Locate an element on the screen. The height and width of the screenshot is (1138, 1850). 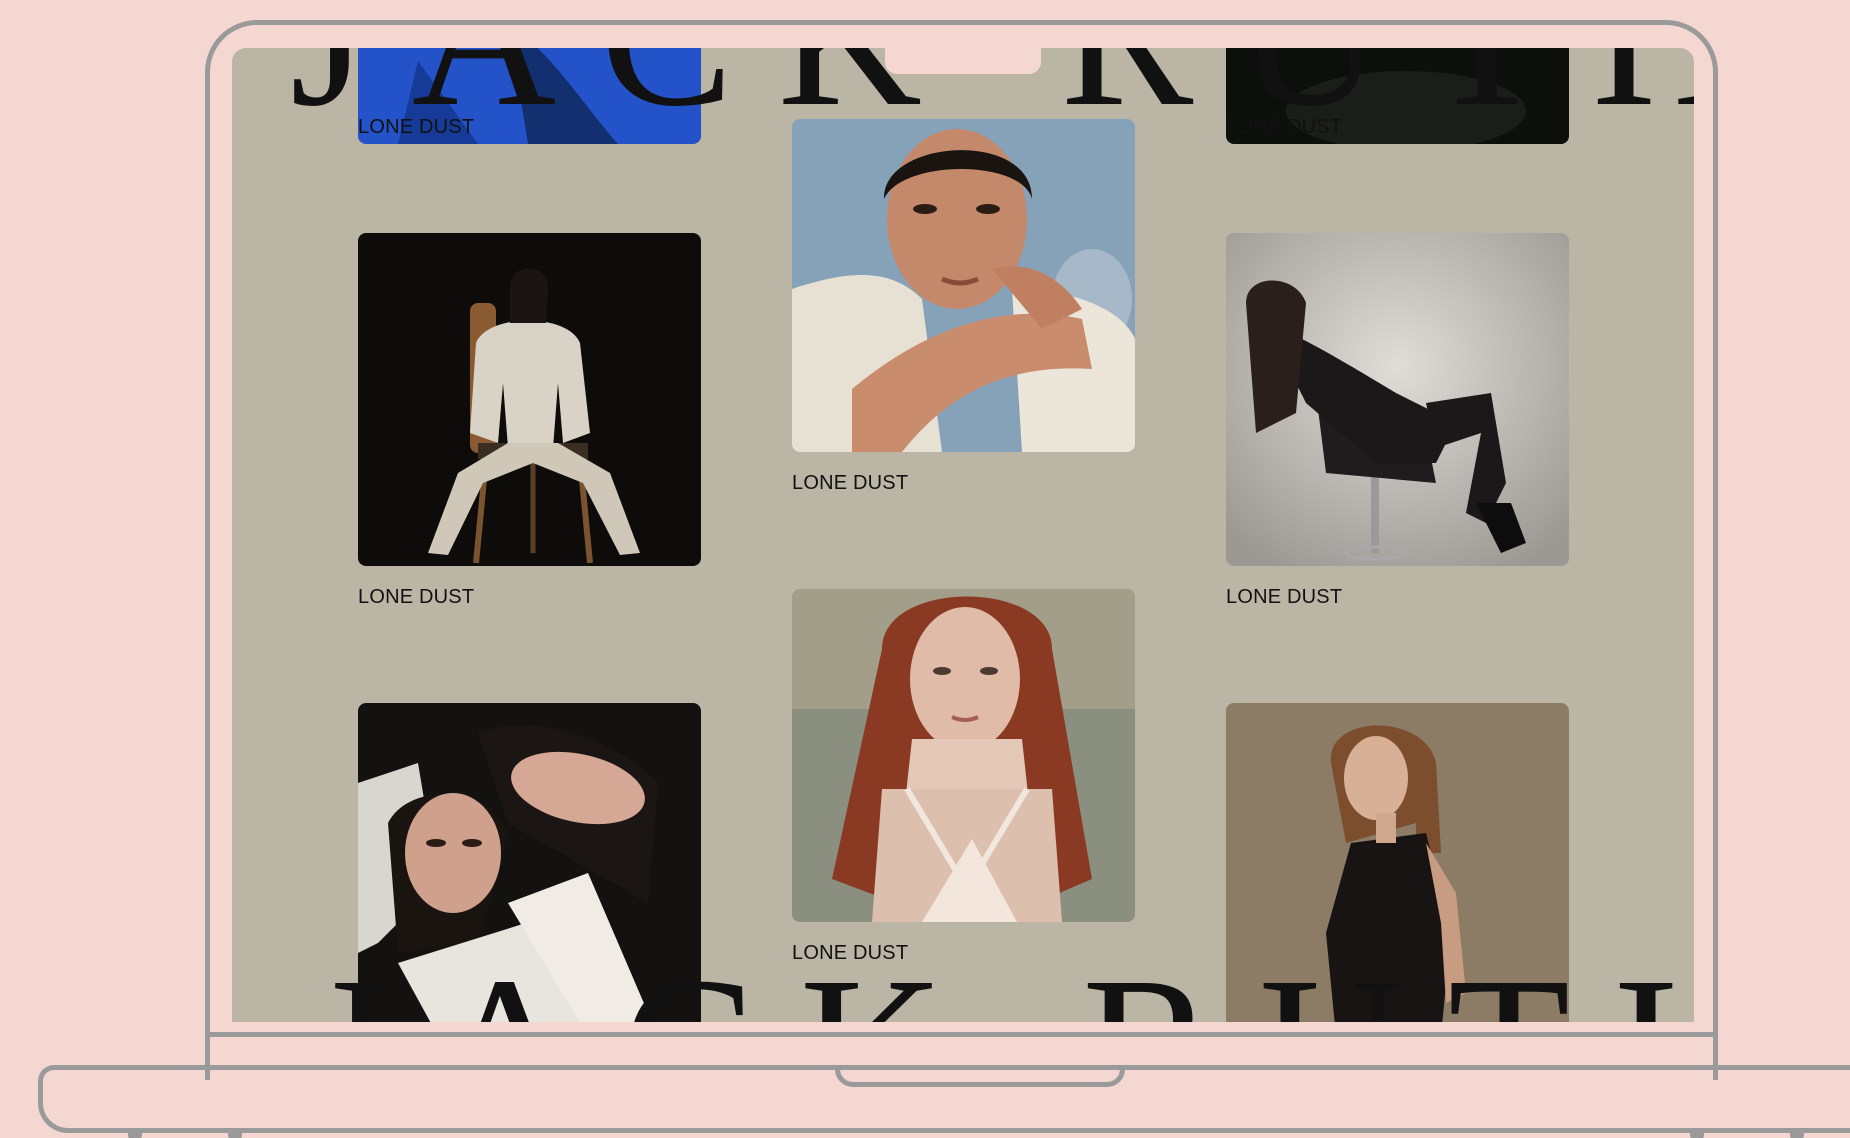
seated-woman-chair-photo is located at coordinates (529, 399).